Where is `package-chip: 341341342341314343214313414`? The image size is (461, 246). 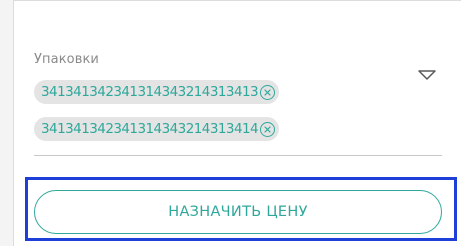 package-chip: 341341342341314343214313414 is located at coordinates (157, 129).